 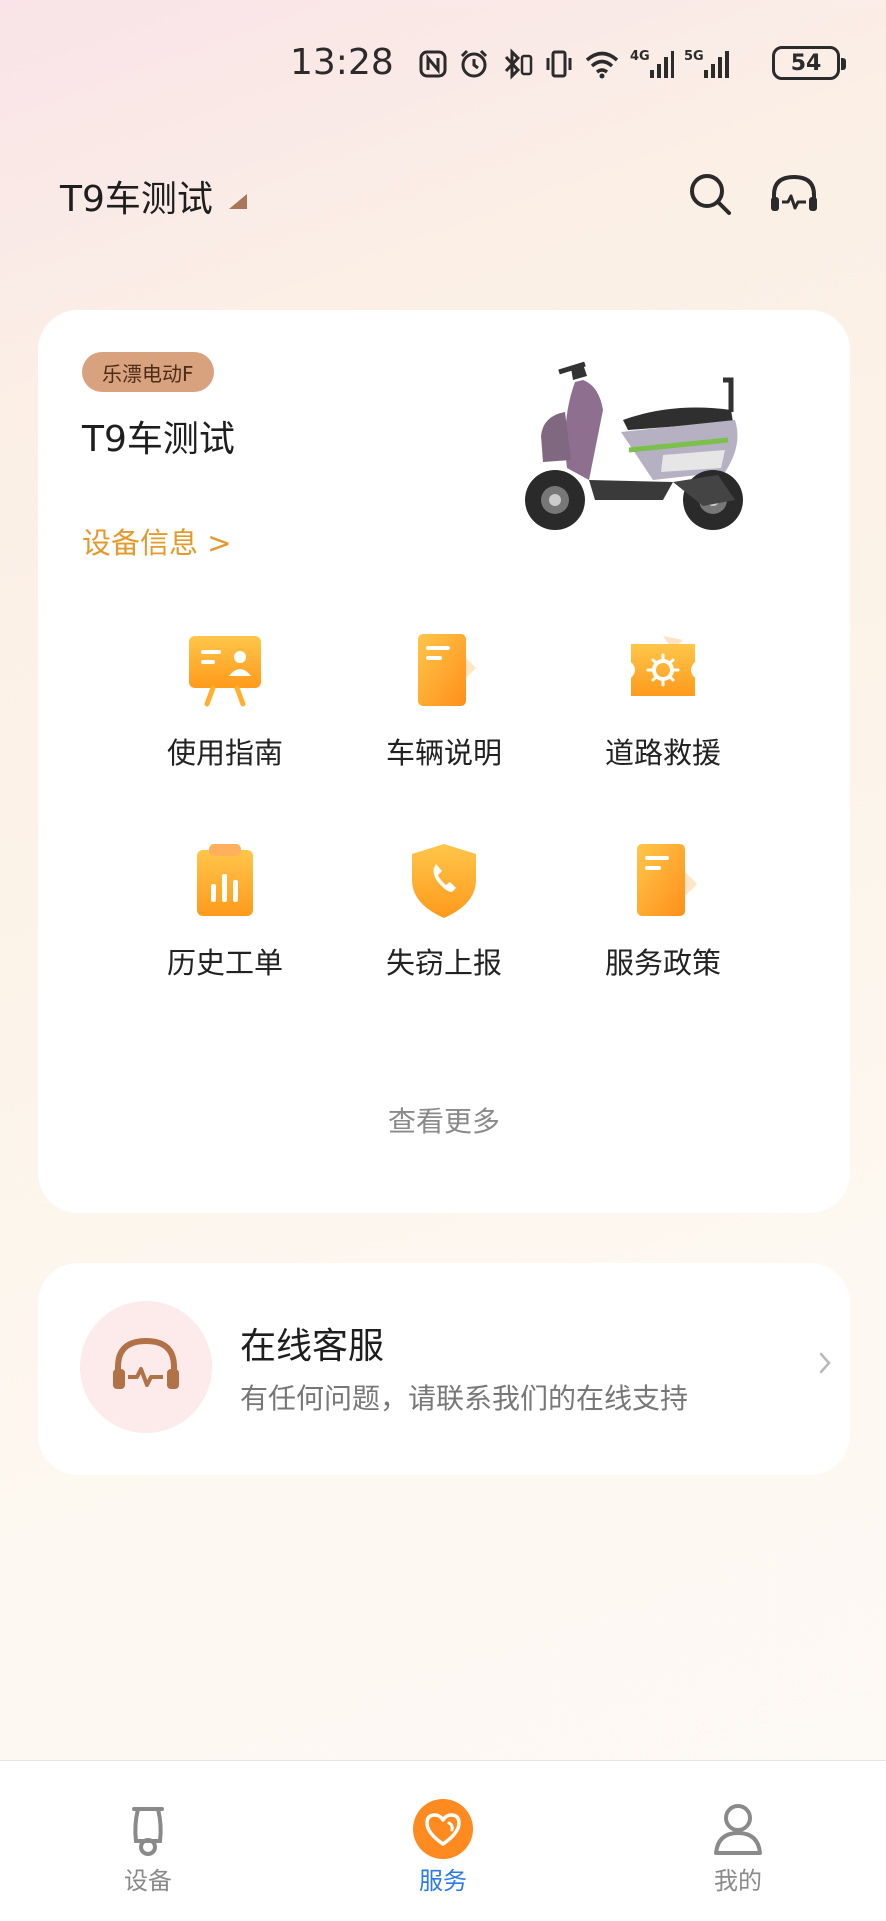 I want to click on alarm-icon, so click(x=474, y=64).